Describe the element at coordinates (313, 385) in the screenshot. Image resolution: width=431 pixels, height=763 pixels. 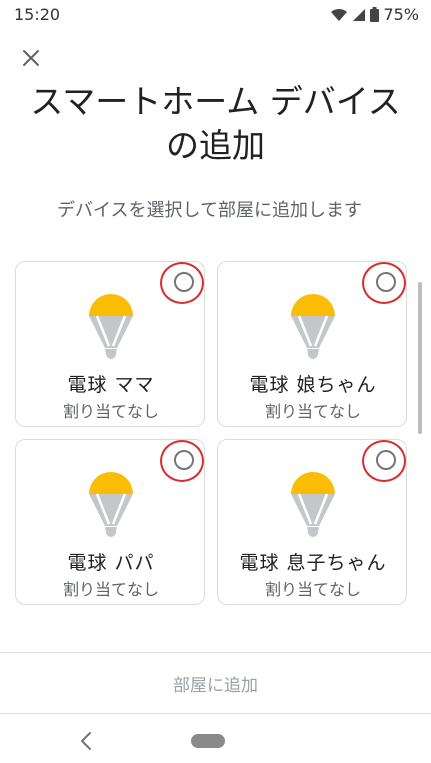
I see `device-name: 電球 娘ちゃん` at that location.